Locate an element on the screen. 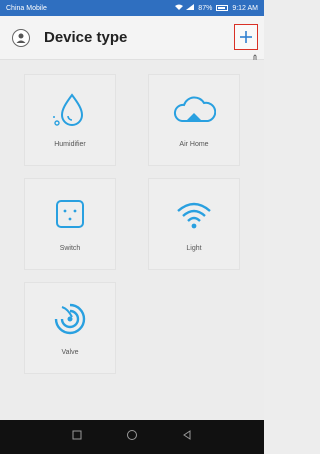 This screenshot has width=320, height=454. device-card-switch: Switch is located at coordinates (70, 224).